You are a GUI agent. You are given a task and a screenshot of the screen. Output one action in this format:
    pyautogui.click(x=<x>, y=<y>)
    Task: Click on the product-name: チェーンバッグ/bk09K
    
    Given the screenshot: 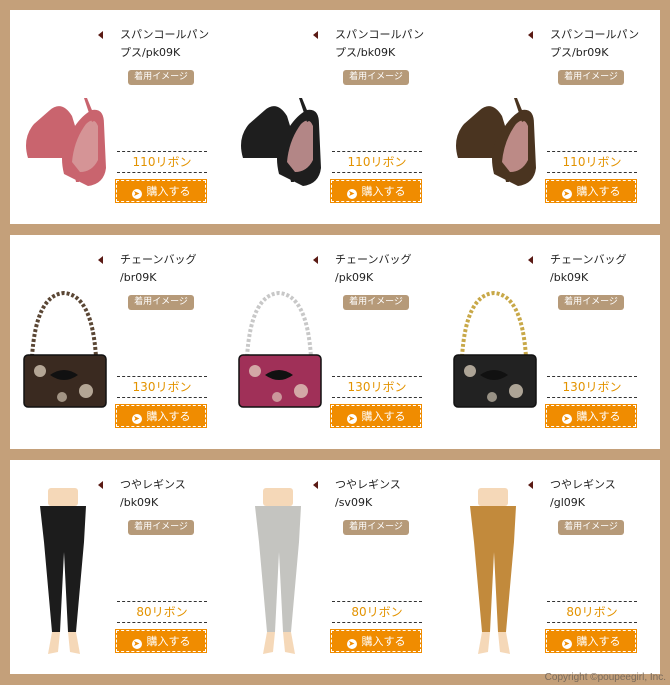 What is the action you would take?
    pyautogui.click(x=591, y=269)
    